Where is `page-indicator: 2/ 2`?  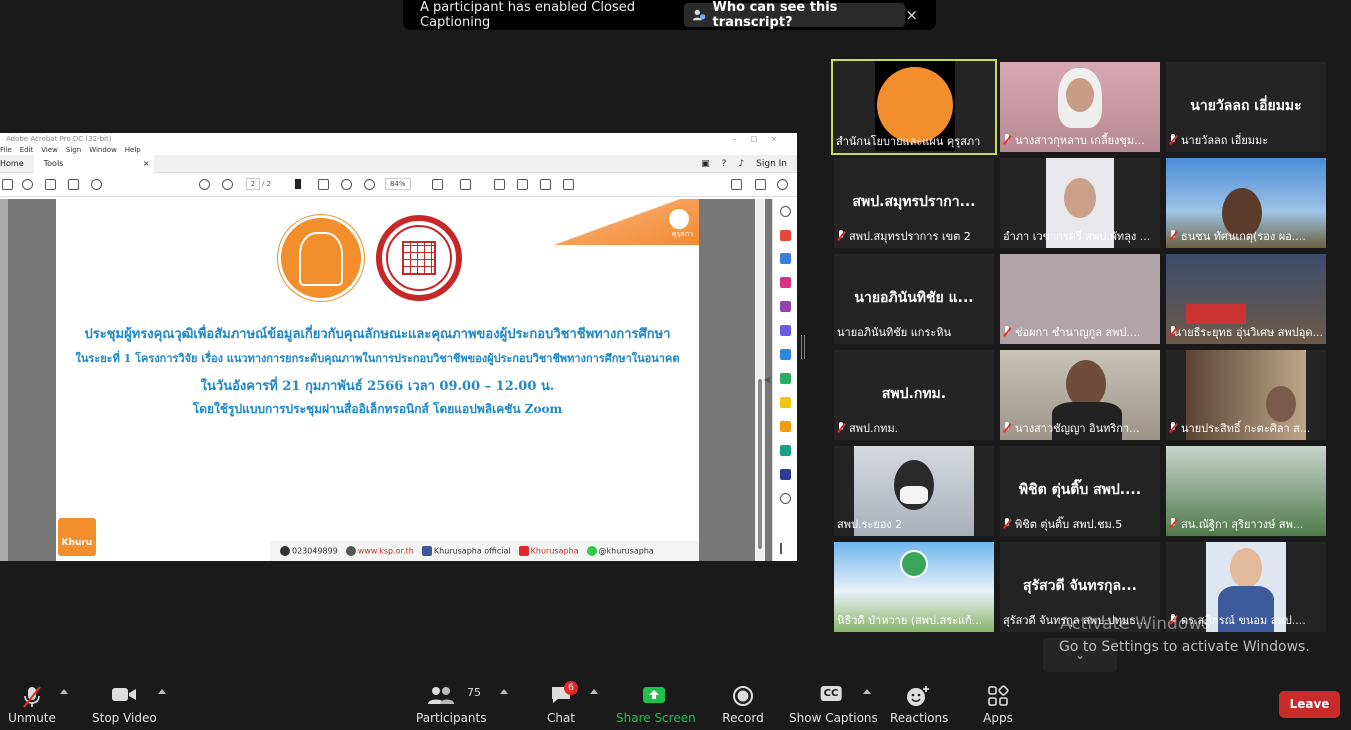 page-indicator: 2/ 2 is located at coordinates (259, 184).